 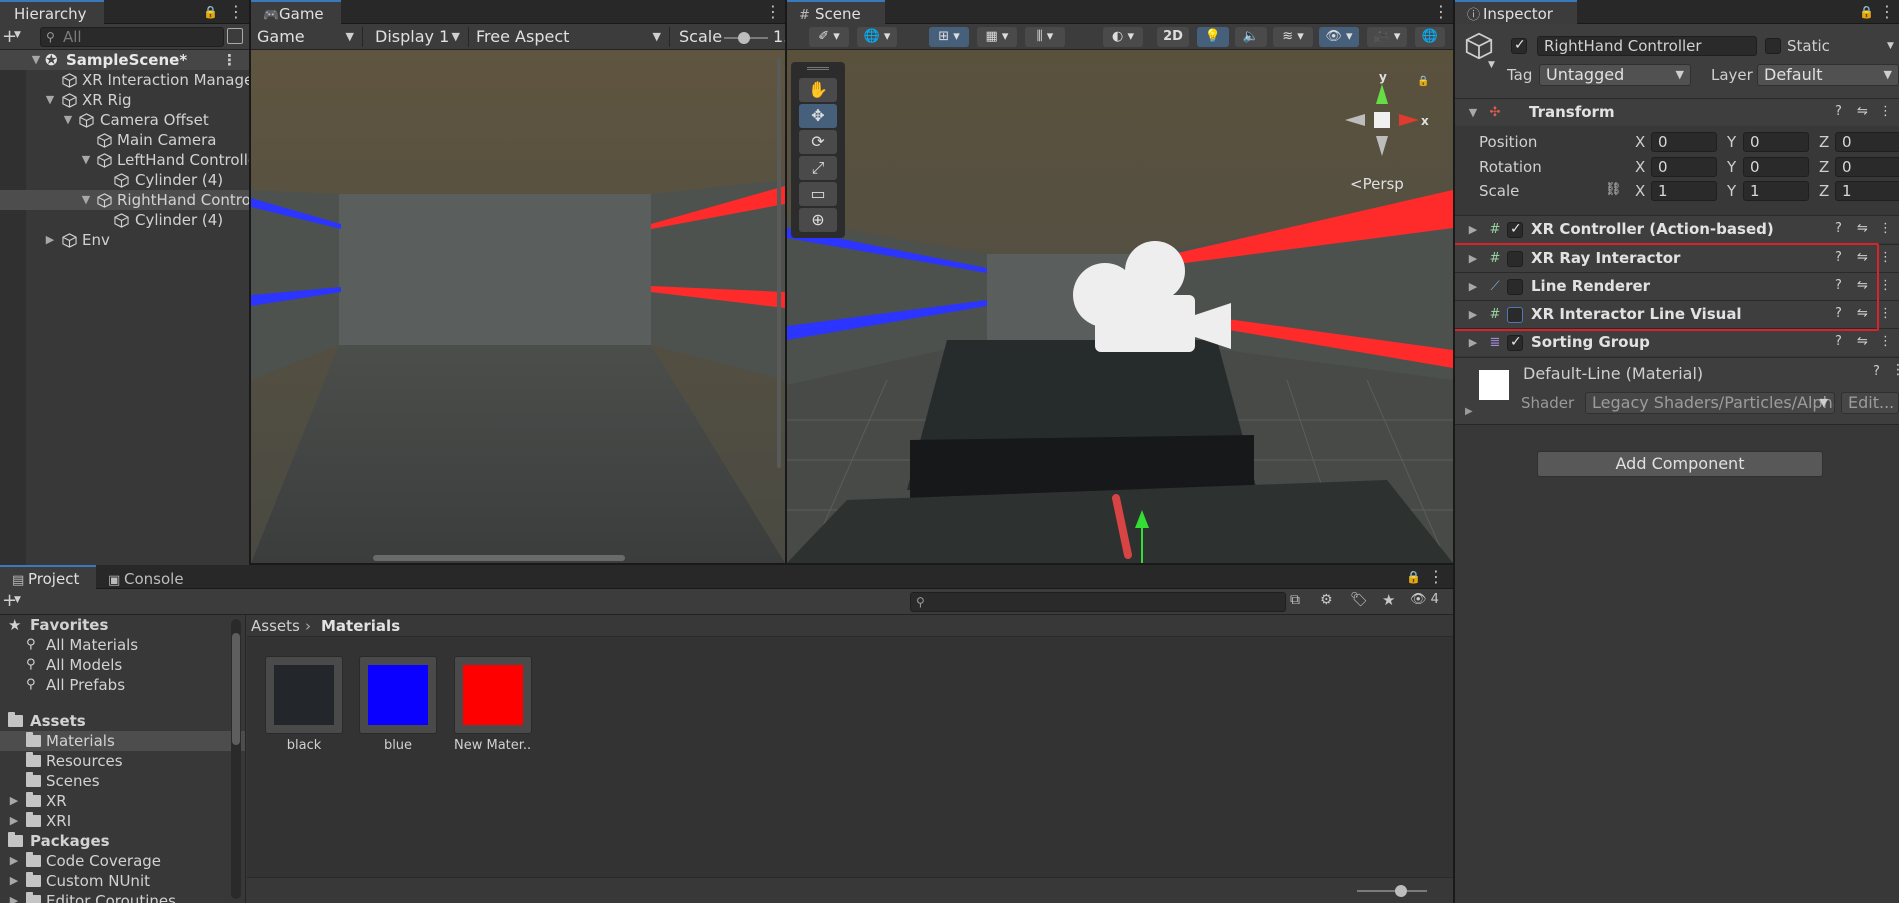 I want to click on rotate-tool-button: ⟳, so click(x=818, y=142).